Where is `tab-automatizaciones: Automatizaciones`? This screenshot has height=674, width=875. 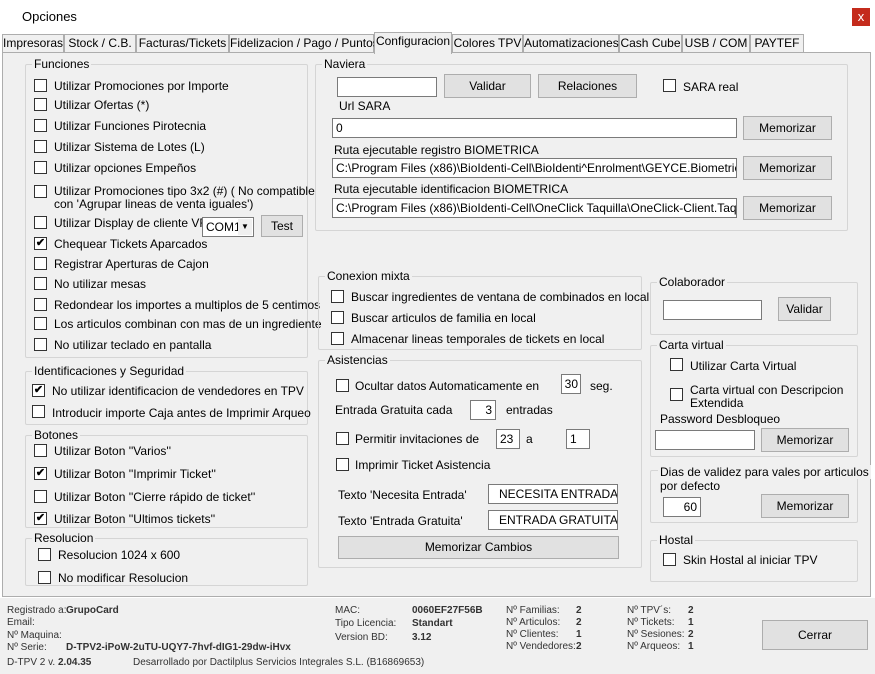
tab-automatizaciones: Automatizaciones is located at coordinates (571, 43).